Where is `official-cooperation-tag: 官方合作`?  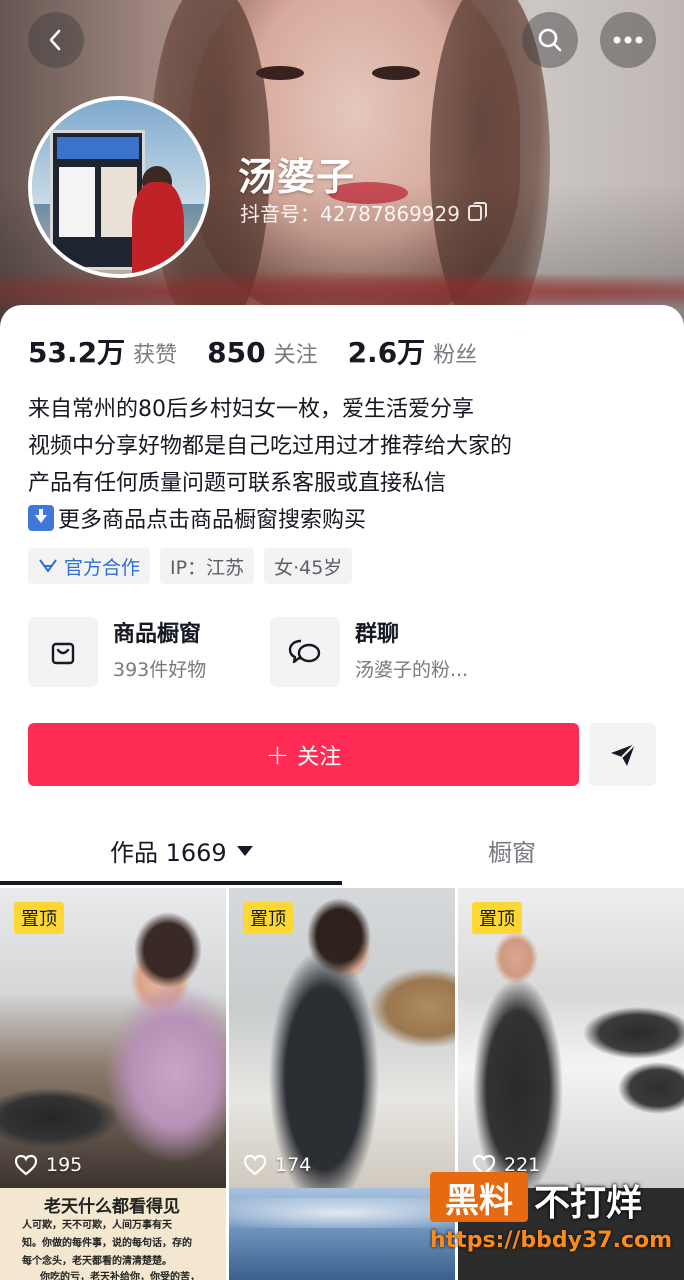
official-cooperation-tag: 官方合作 is located at coordinates (89, 566).